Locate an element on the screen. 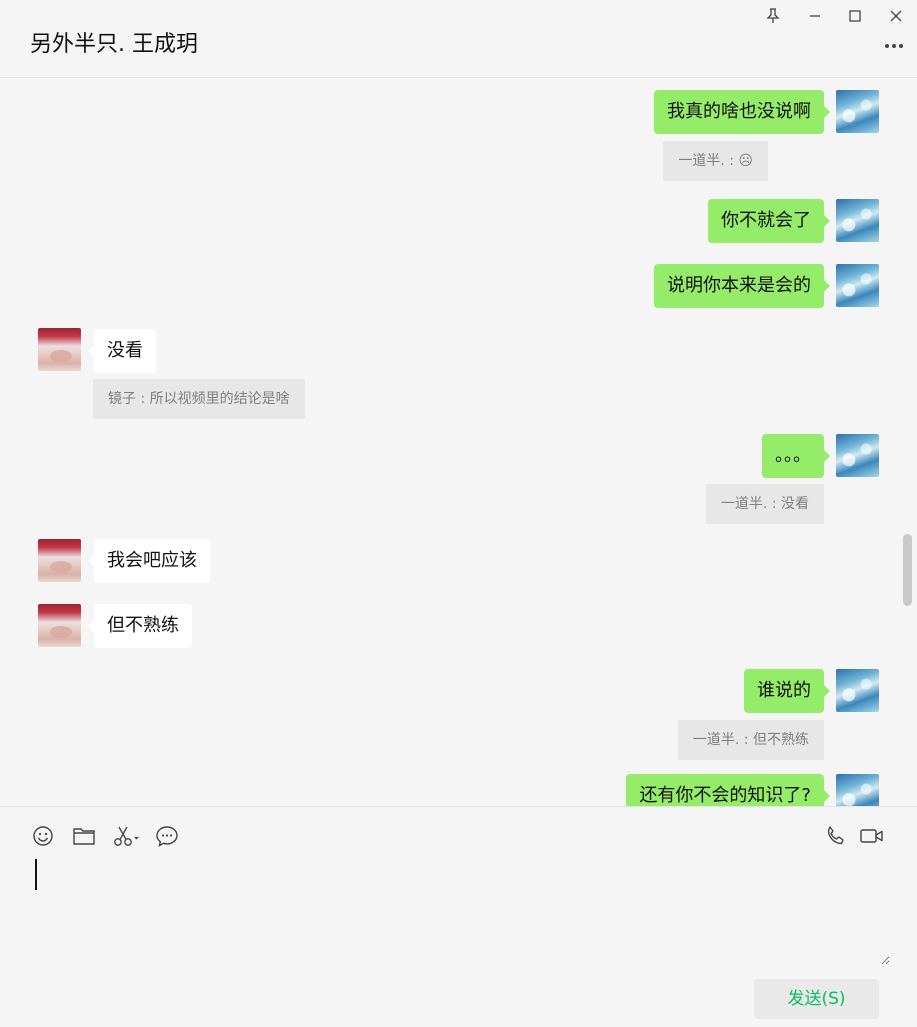  minimize-icon is located at coordinates (815, 16).